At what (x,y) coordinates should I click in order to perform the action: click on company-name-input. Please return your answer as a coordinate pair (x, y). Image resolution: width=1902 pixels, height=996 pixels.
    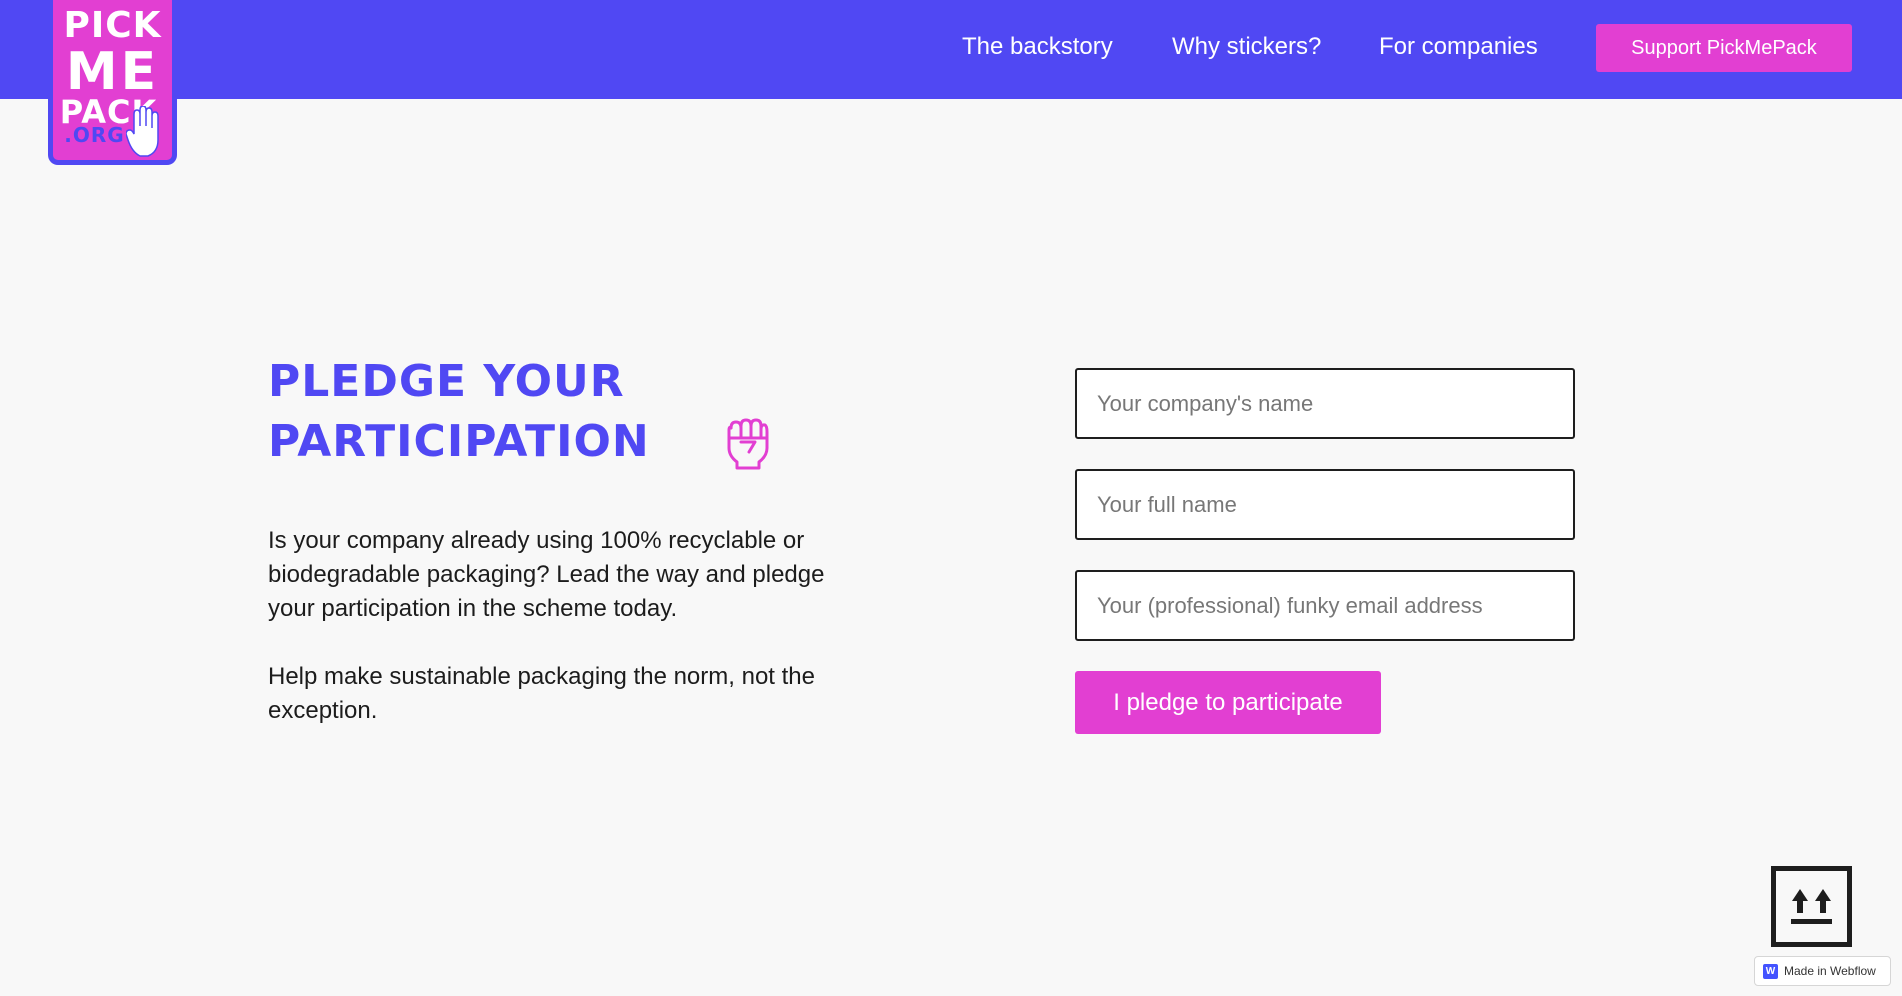
    Looking at the image, I should click on (1325, 403).